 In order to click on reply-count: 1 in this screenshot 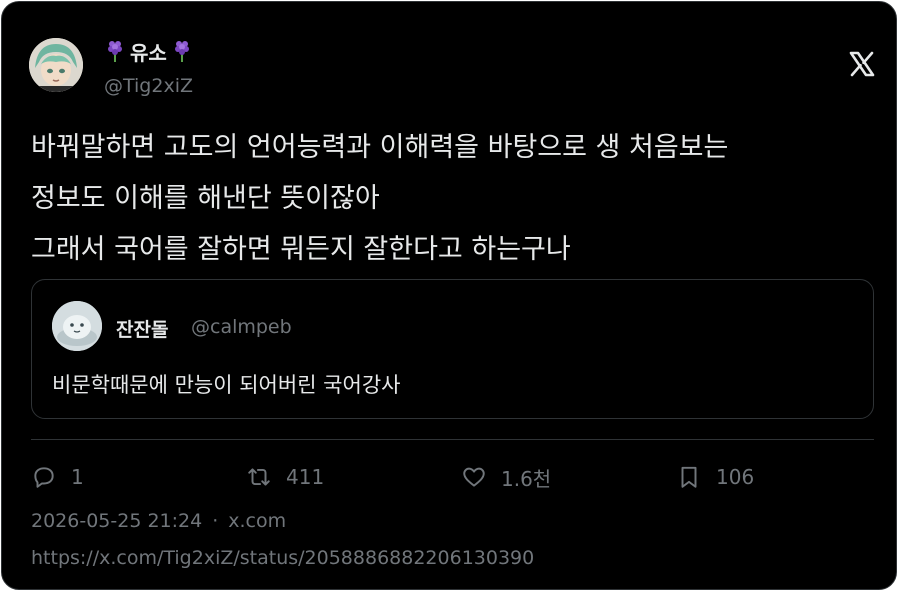, I will do `click(77, 477)`.